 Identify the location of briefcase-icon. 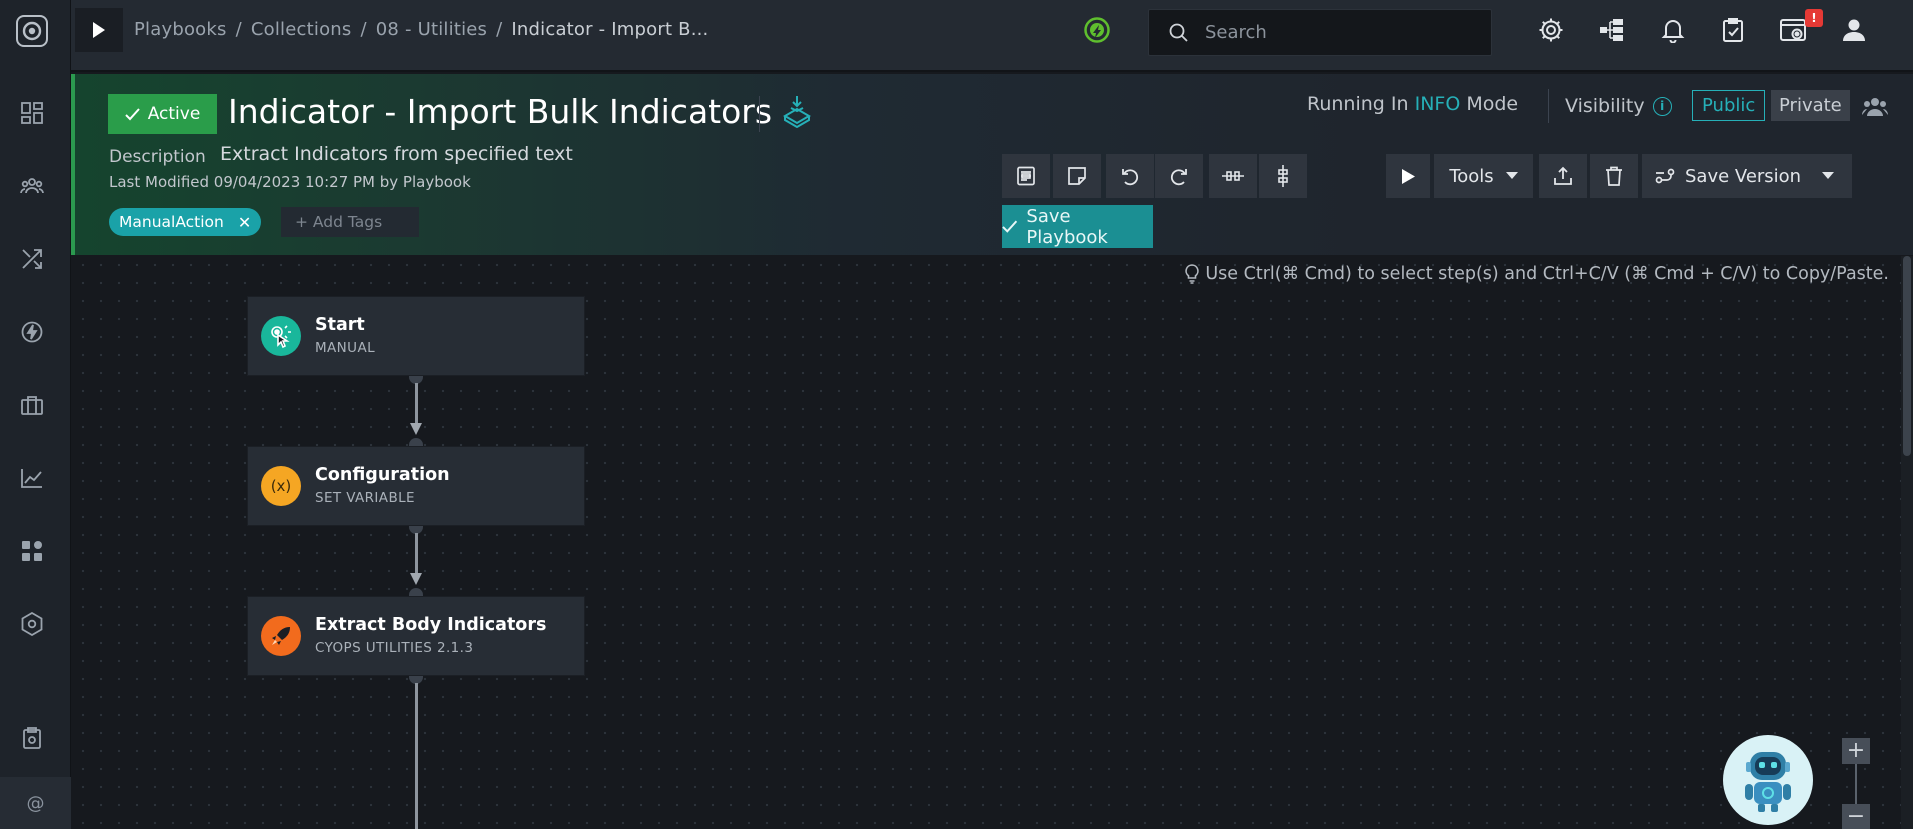
(32, 405).